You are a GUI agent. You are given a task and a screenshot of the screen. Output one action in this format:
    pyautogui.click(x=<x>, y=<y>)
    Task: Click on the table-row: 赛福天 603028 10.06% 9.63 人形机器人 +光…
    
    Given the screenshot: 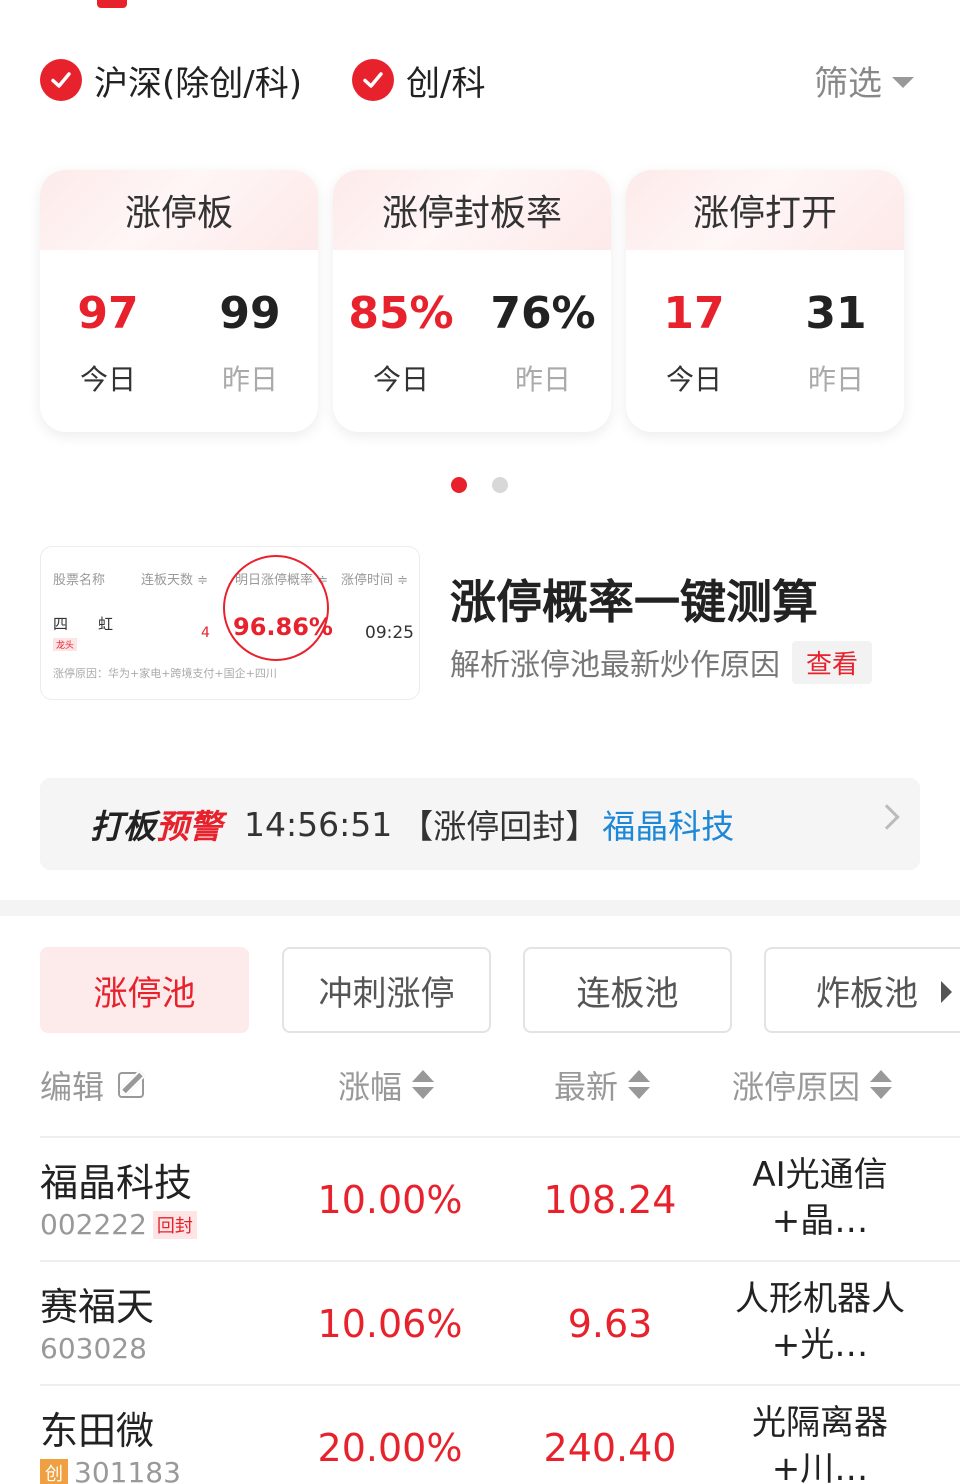 What is the action you would take?
    pyautogui.click(x=500, y=1322)
    